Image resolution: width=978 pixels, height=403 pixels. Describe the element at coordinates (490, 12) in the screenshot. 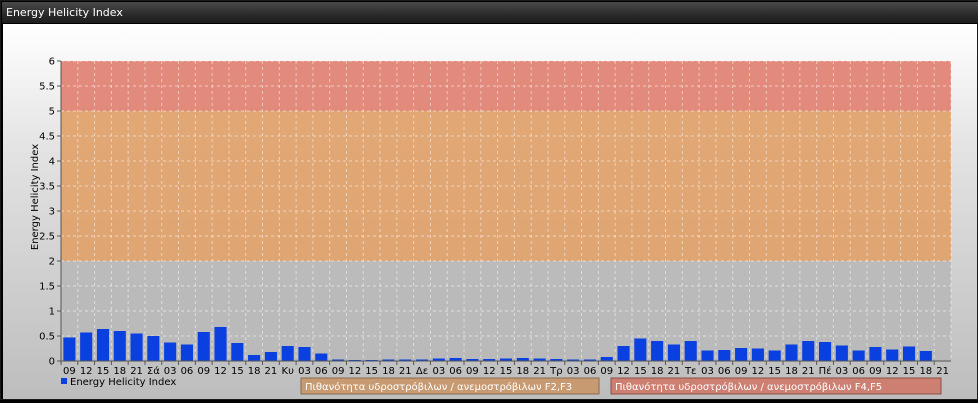

I see `window-title: Energy Helicity Index` at that location.